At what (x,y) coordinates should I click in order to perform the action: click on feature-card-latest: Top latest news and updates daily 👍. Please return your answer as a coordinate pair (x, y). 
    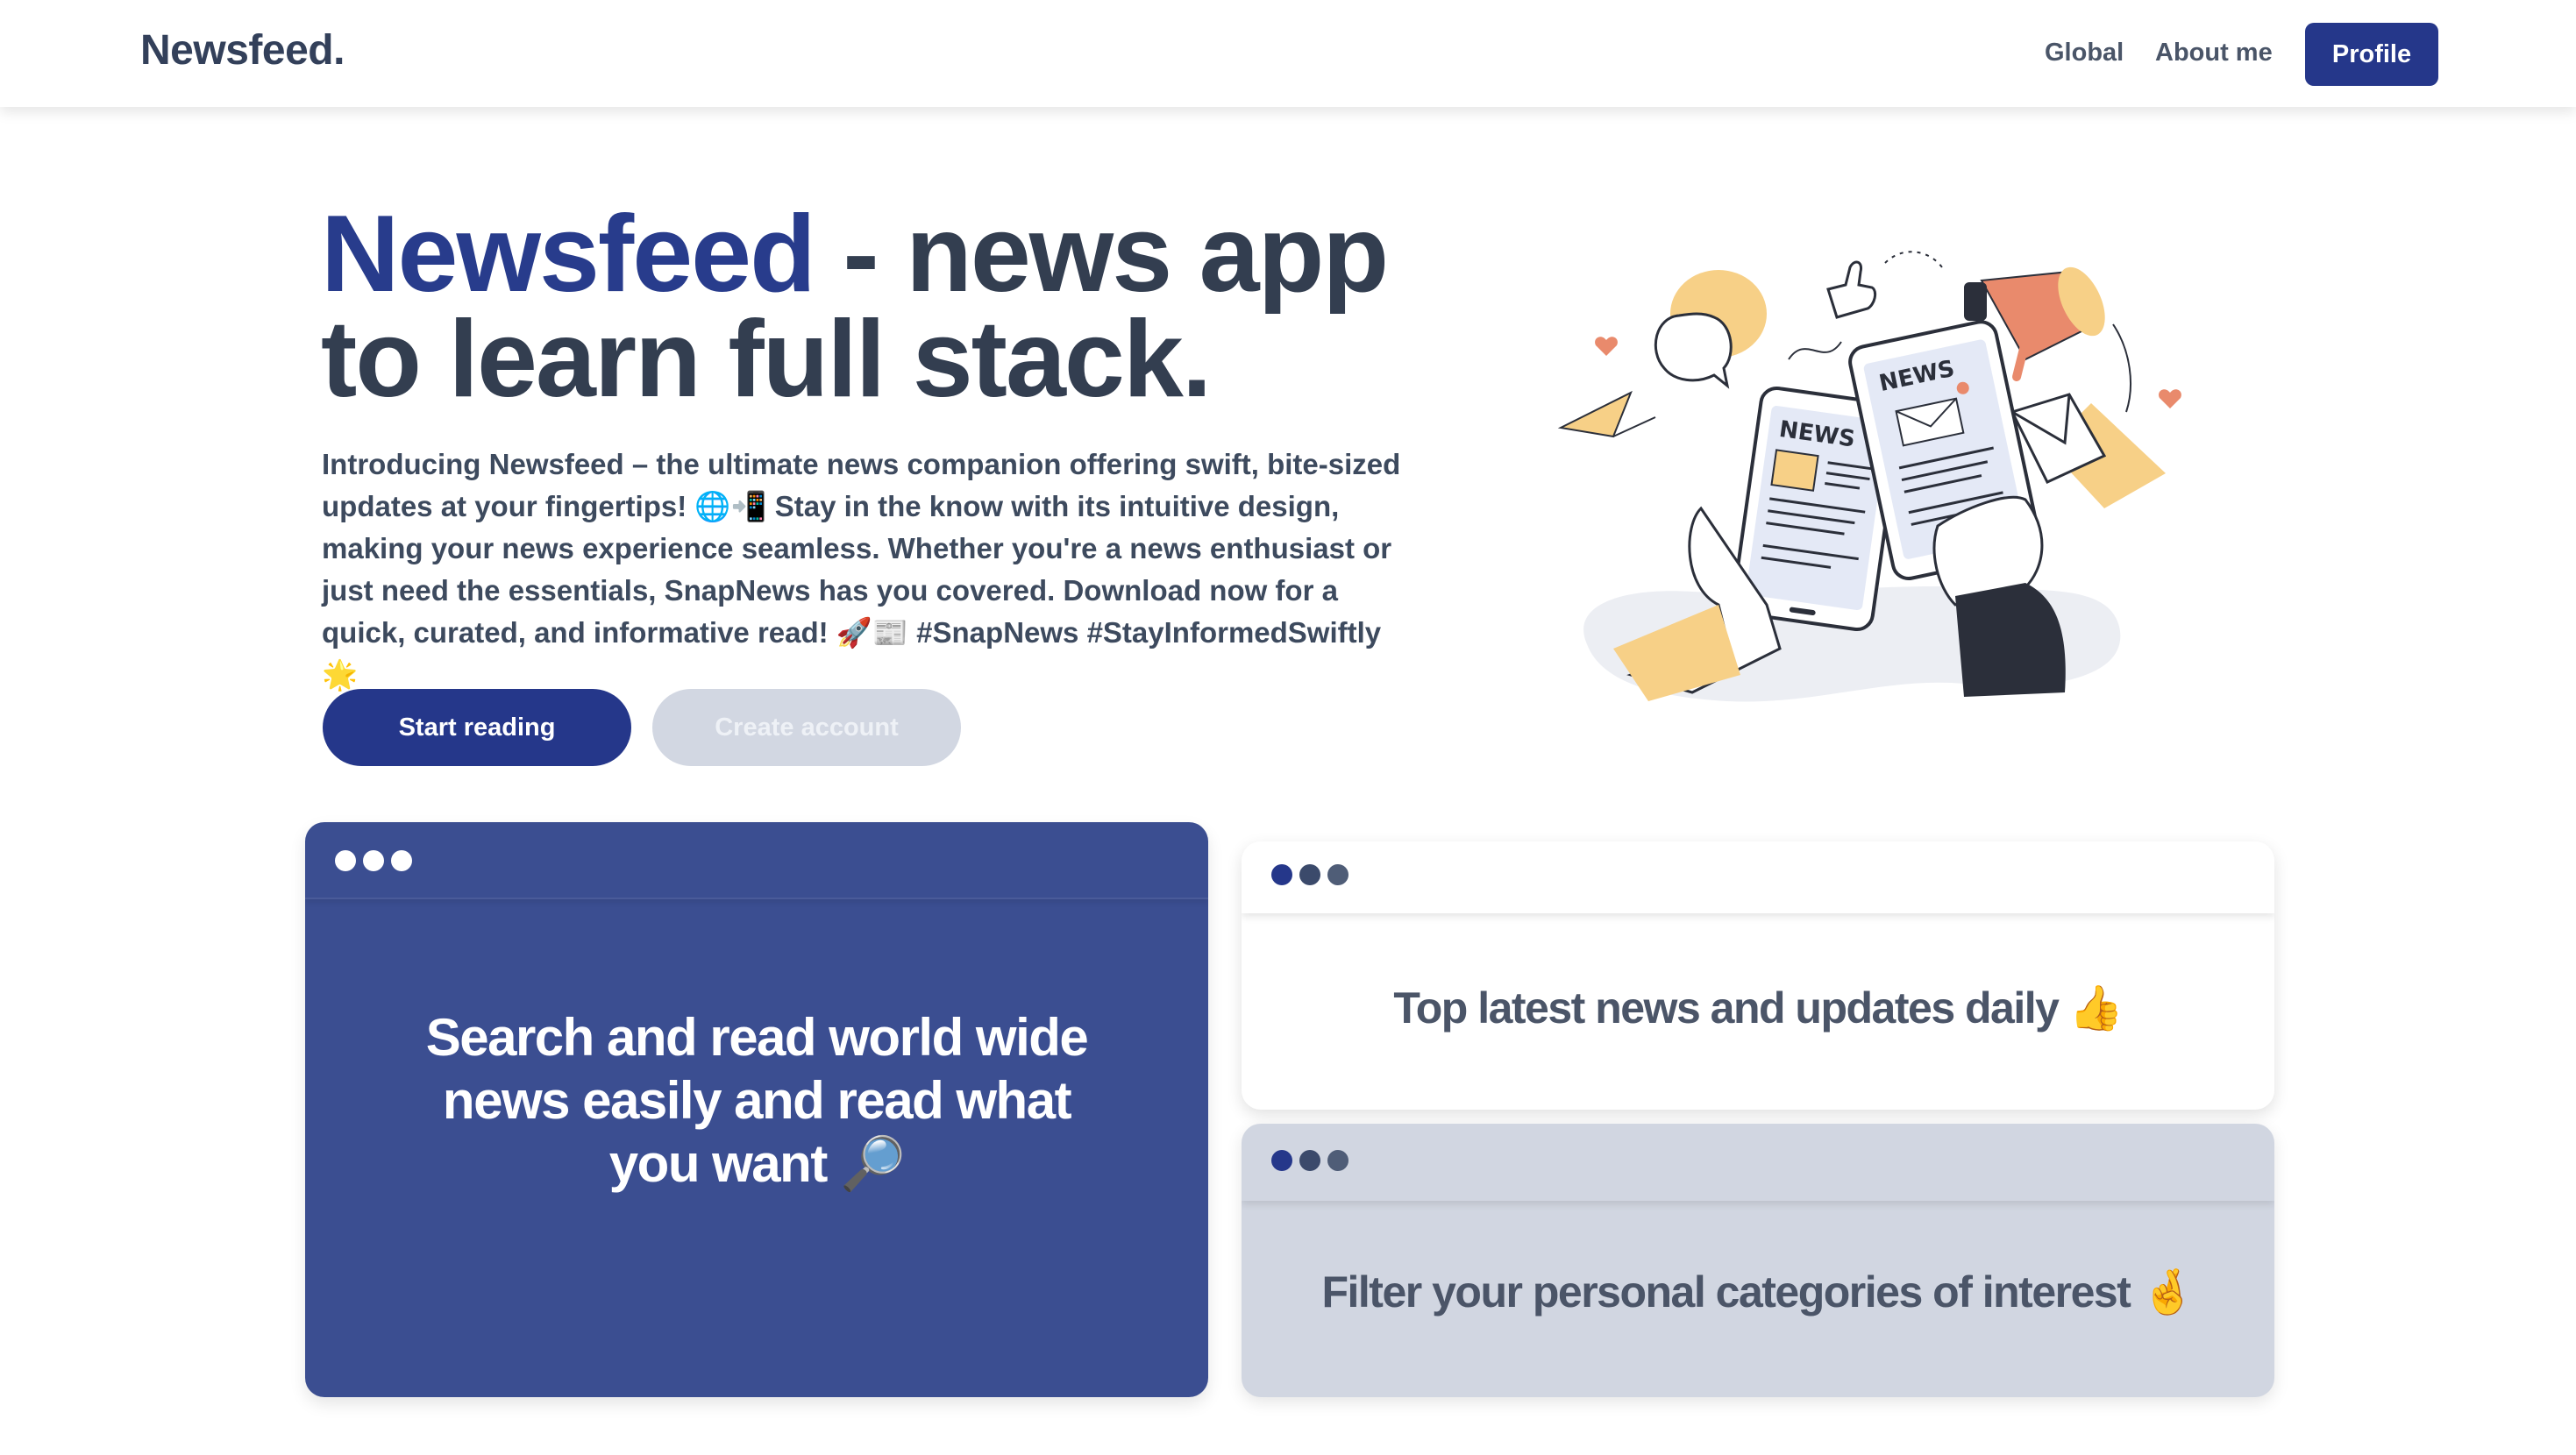
    Looking at the image, I should click on (1758, 975).